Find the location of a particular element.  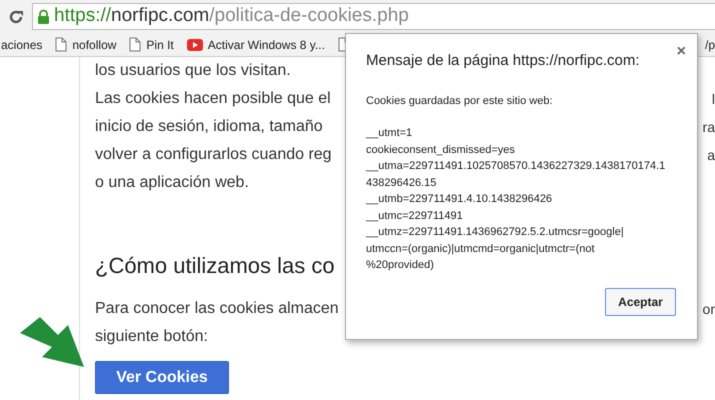

dialog-title: Mensaje de la página https://norfipc.com: is located at coordinates (503, 61).